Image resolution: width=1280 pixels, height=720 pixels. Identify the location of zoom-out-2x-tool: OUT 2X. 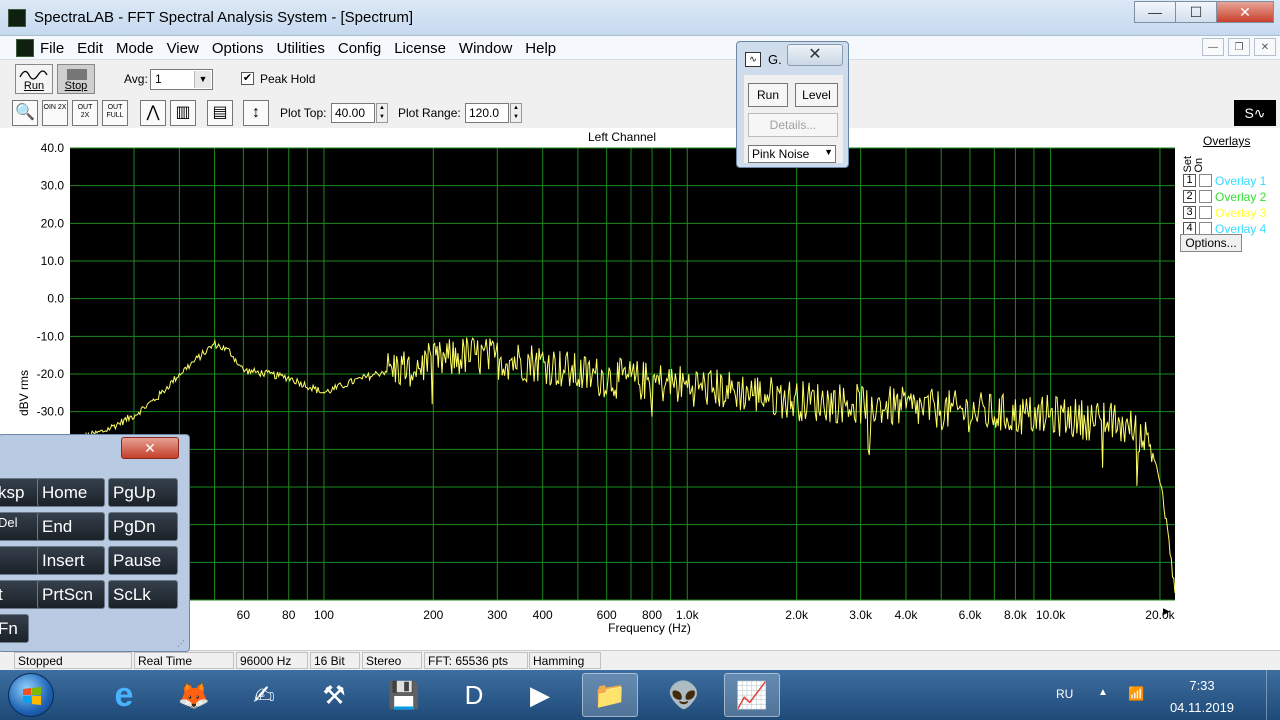
(85, 113).